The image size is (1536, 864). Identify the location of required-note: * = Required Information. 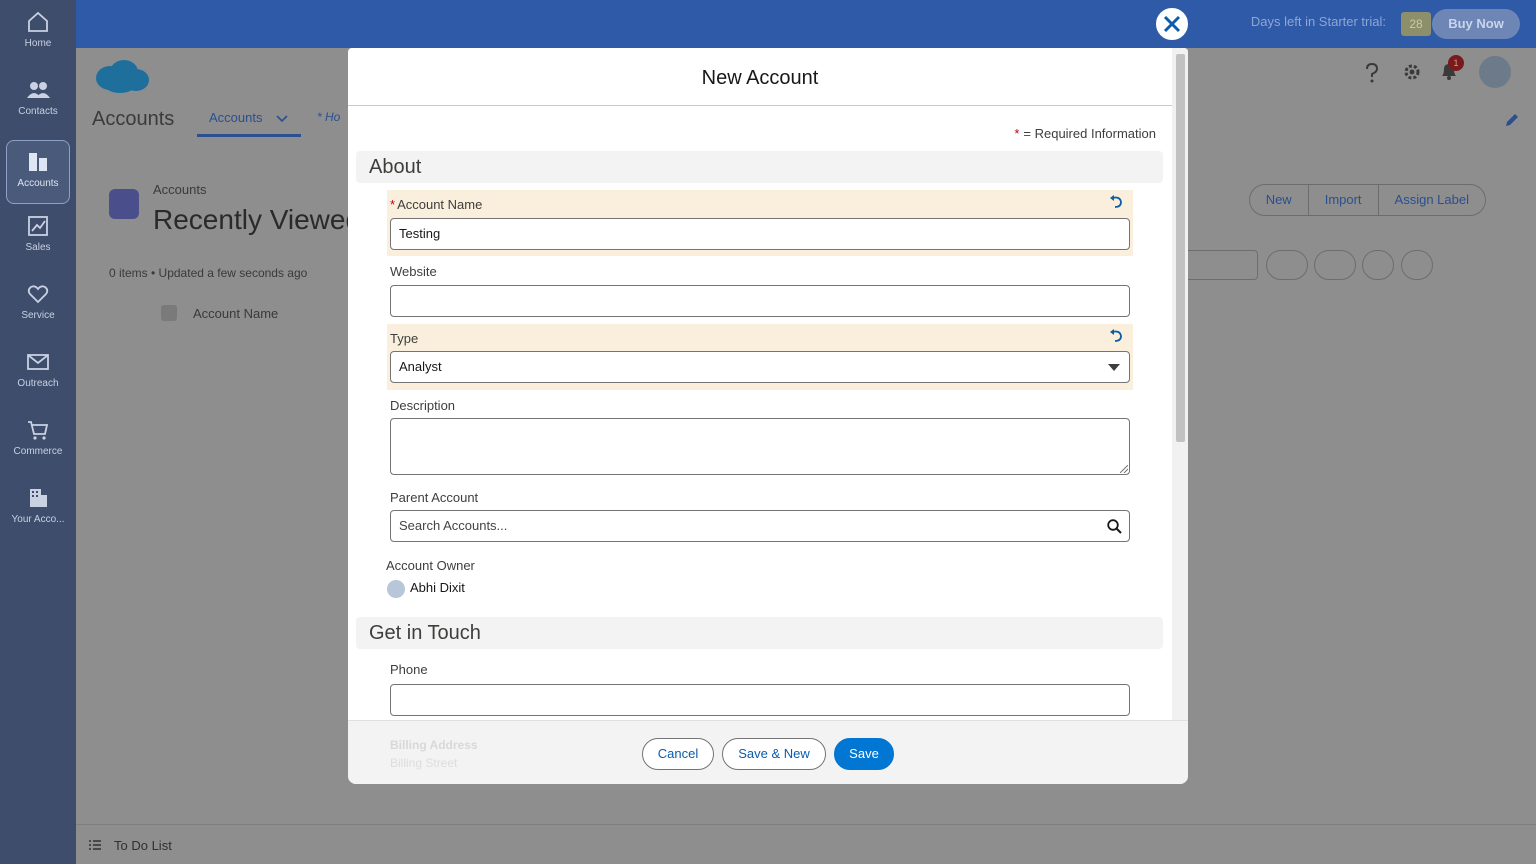
(1085, 133).